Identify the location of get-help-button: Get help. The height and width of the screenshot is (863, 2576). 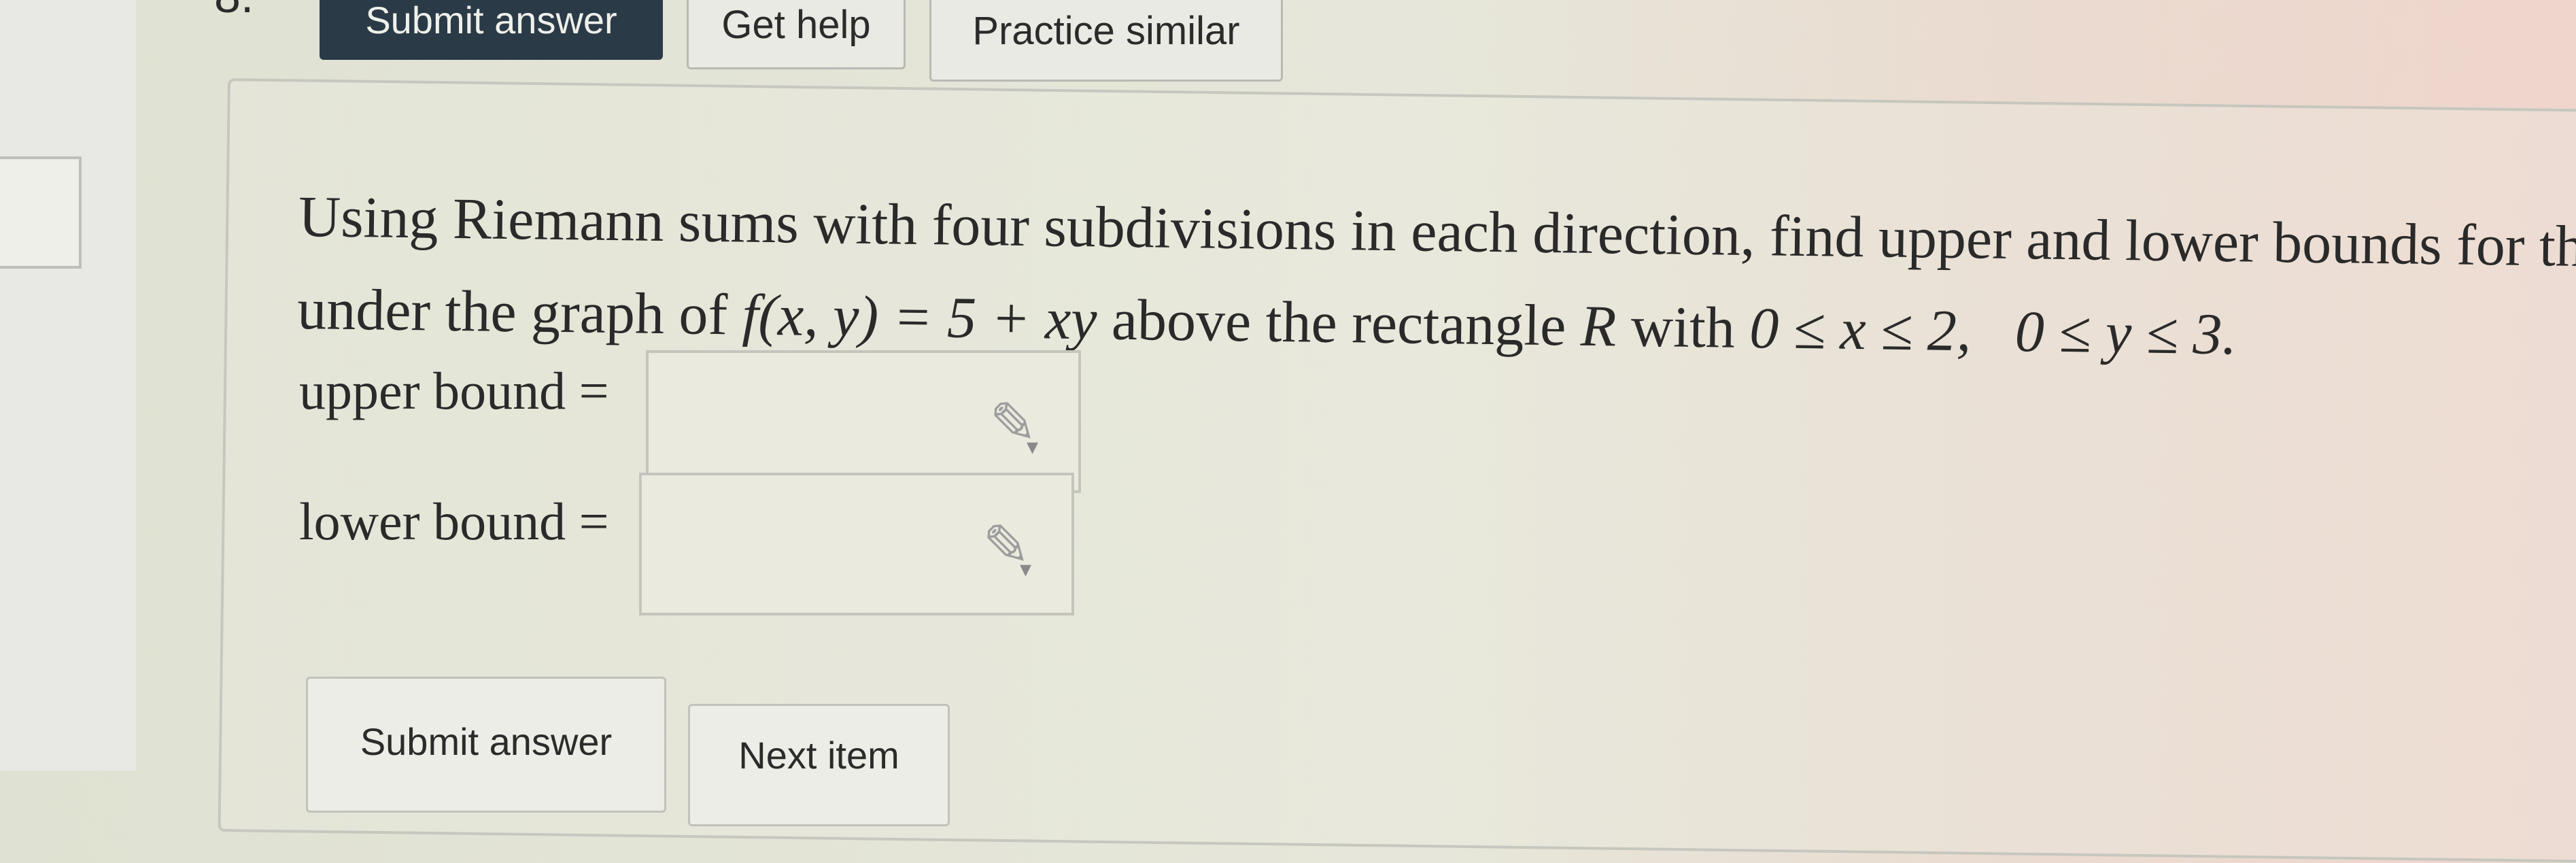
(796, 34).